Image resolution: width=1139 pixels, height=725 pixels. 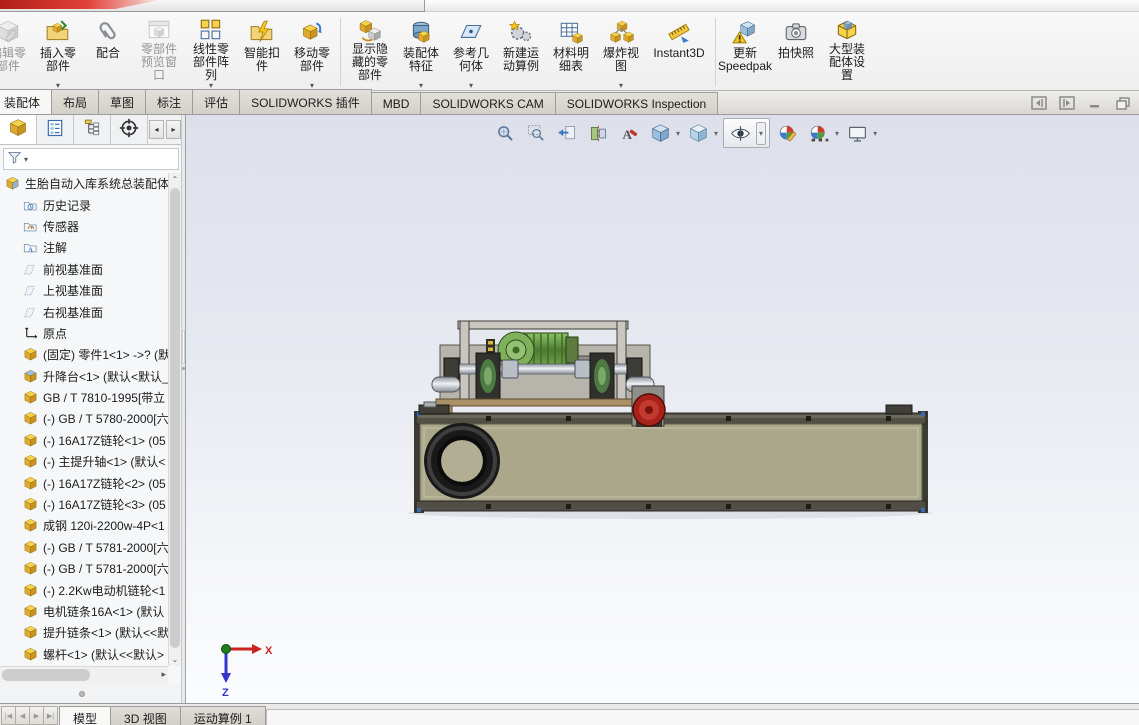 I want to click on splitter-dot, so click(x=183, y=368).